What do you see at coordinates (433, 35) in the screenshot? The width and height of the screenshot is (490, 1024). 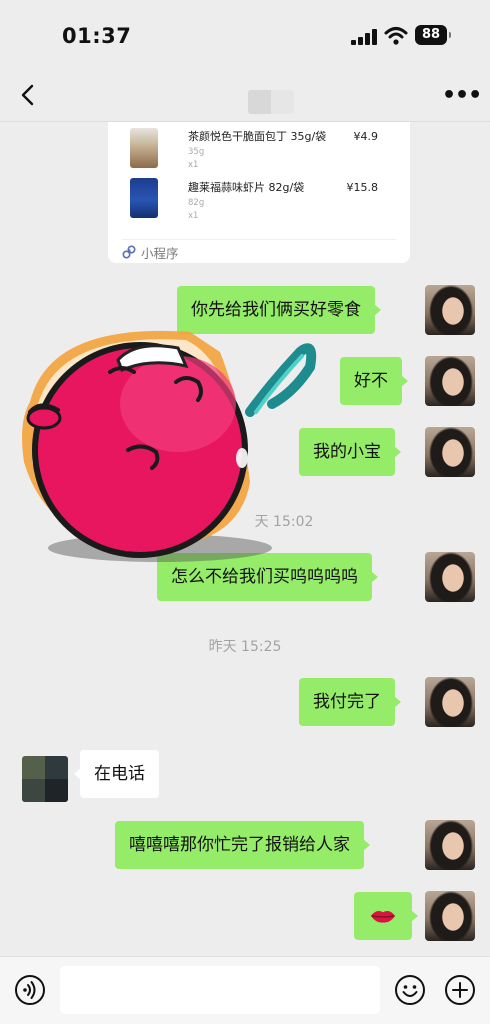 I see `battery-icon: 88` at bounding box center [433, 35].